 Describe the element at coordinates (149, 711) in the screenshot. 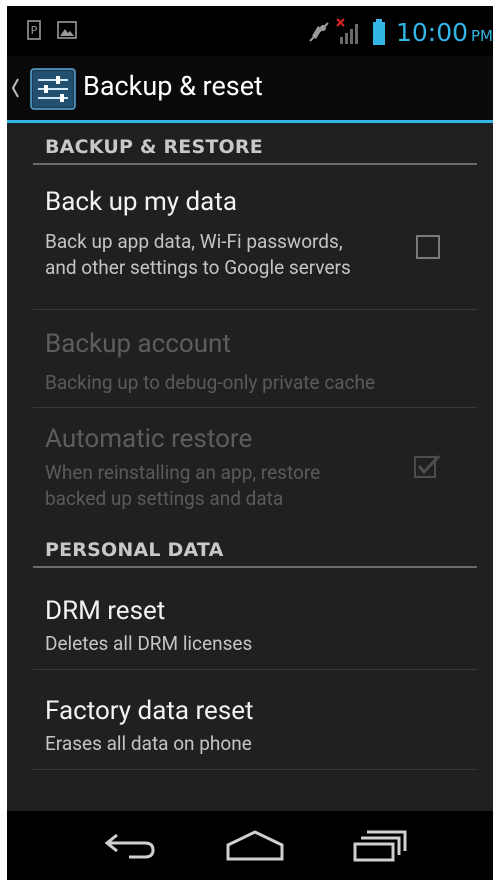

I see `pref-title: Factory data reset` at that location.